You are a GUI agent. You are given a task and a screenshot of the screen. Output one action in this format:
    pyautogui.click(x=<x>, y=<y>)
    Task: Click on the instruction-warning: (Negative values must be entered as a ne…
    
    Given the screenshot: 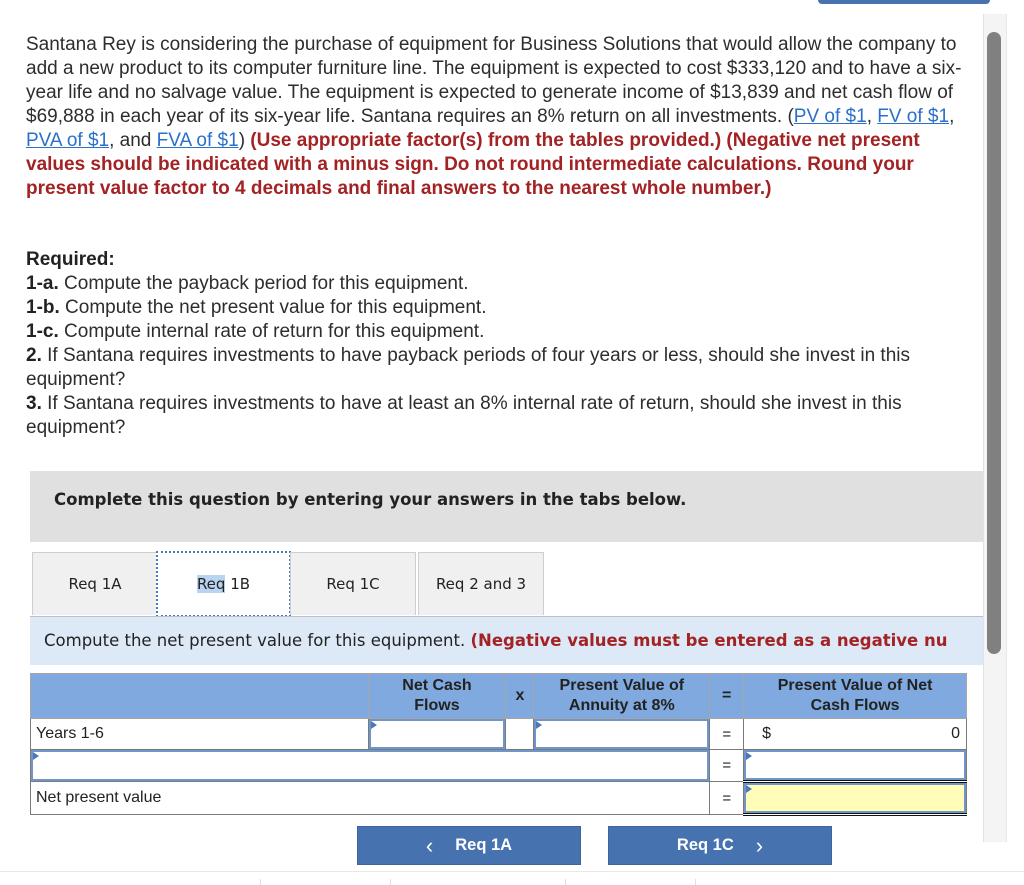 What is the action you would take?
    pyautogui.click(x=709, y=640)
    